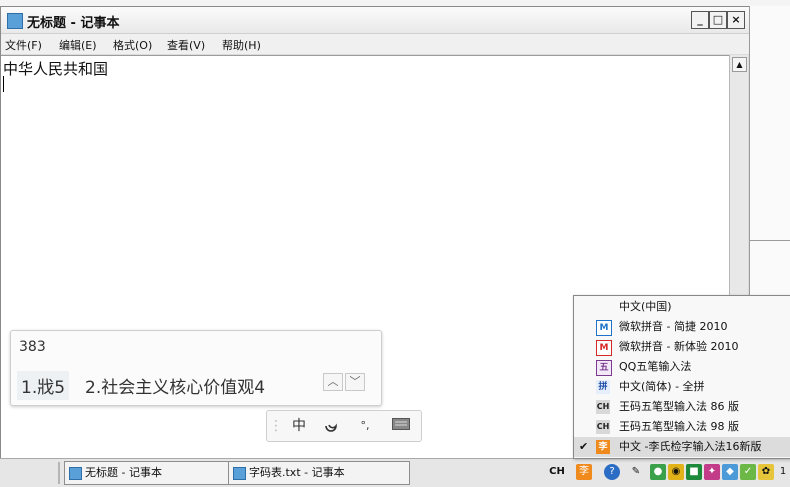 This screenshot has height=487, width=790. What do you see at coordinates (694, 472) in the screenshot?
I see `tray-app-icon-2: ■` at bounding box center [694, 472].